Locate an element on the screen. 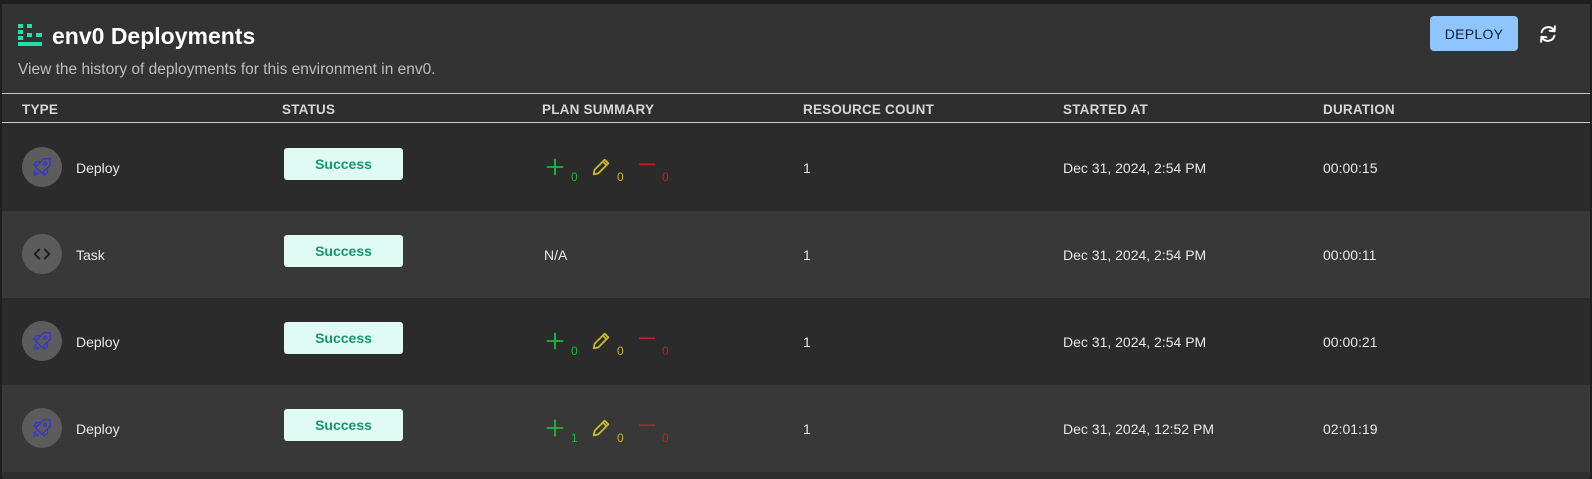 This screenshot has width=1592, height=479. duration: 00:00:21 is located at coordinates (1350, 342).